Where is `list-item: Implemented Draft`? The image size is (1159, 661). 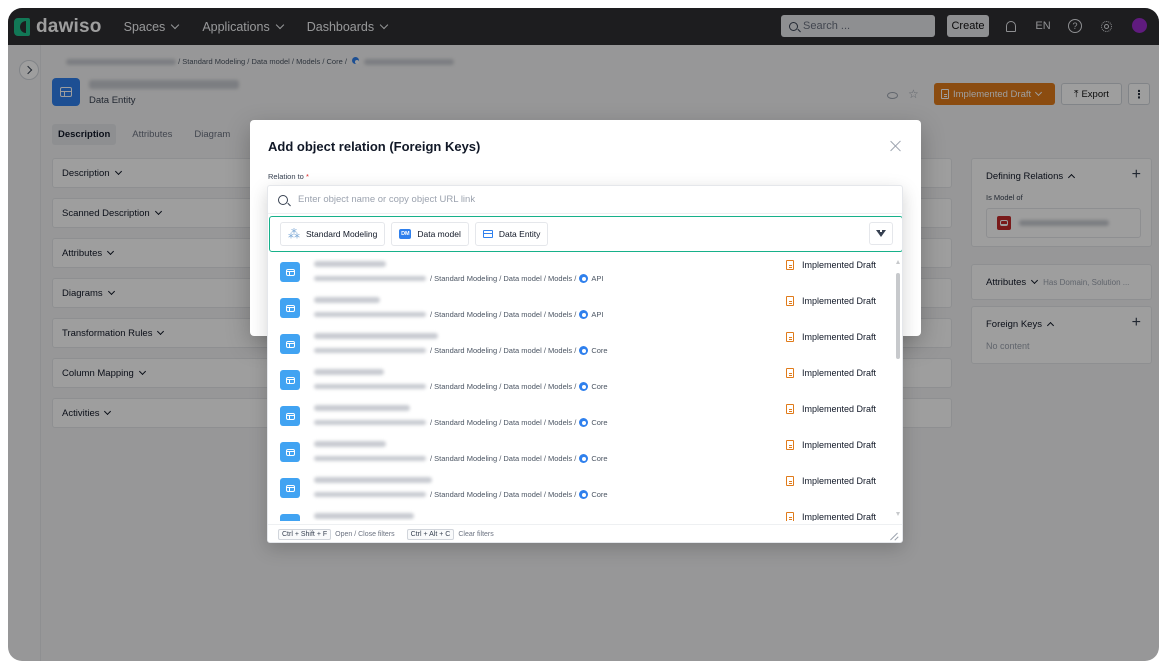 list-item: Implemented Draft is located at coordinates (580, 515).